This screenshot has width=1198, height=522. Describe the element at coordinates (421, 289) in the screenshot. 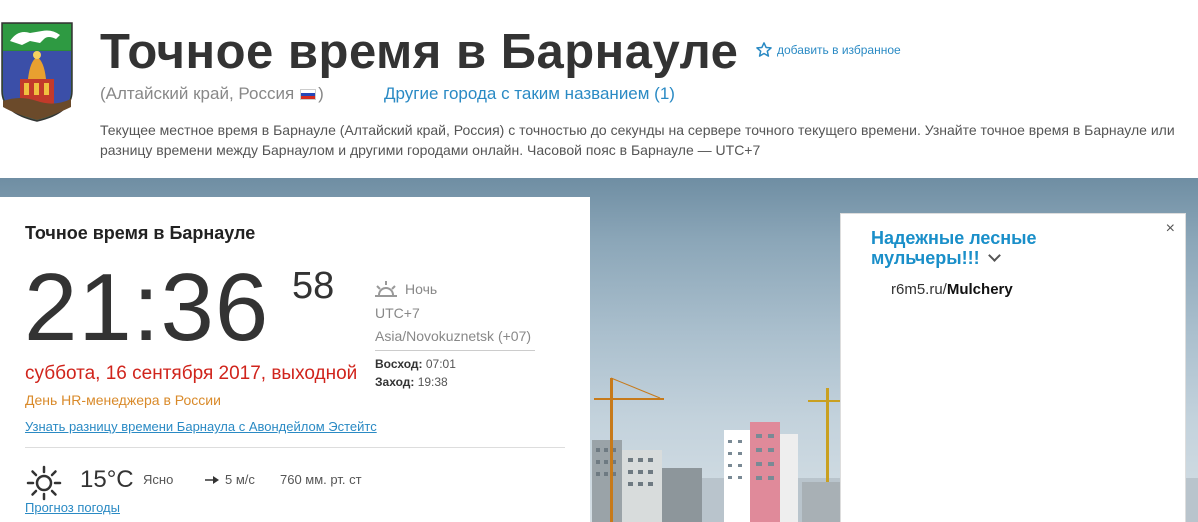

I see `day-phase-label: Ночь` at that location.